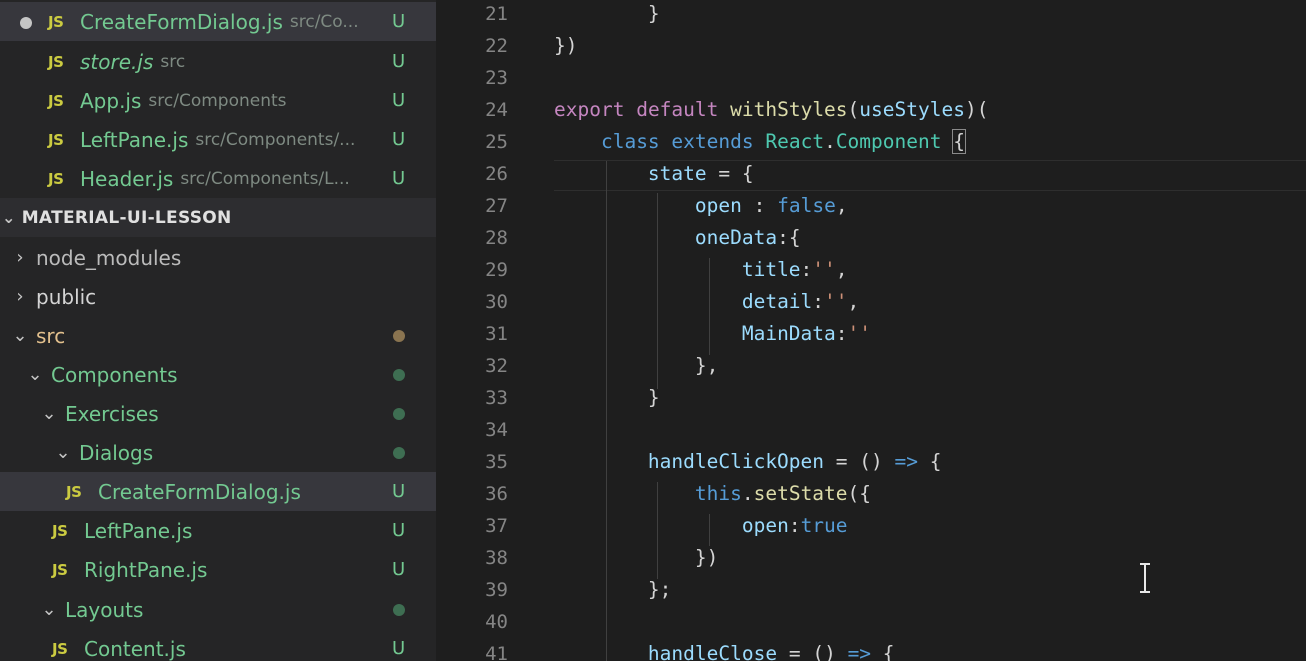 The height and width of the screenshot is (661, 1306). Describe the element at coordinates (794, 269) in the screenshot. I see `code-line: title:'',` at that location.